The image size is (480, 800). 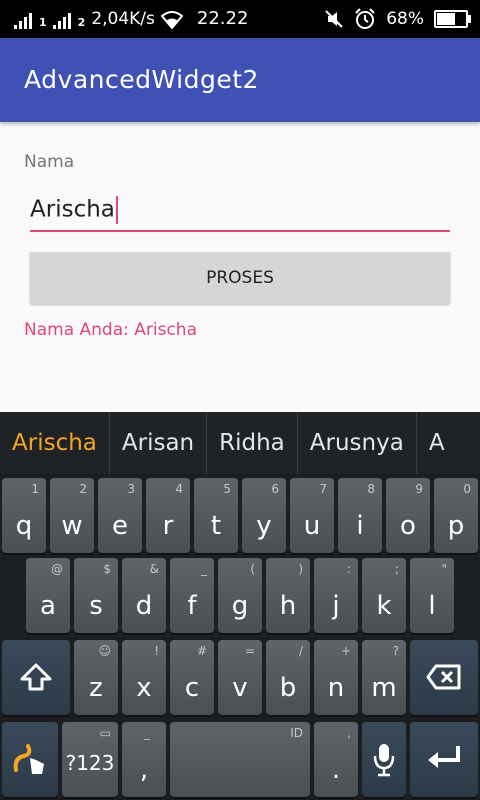 I want to click on suggestion-item: Ridha, so click(x=252, y=443).